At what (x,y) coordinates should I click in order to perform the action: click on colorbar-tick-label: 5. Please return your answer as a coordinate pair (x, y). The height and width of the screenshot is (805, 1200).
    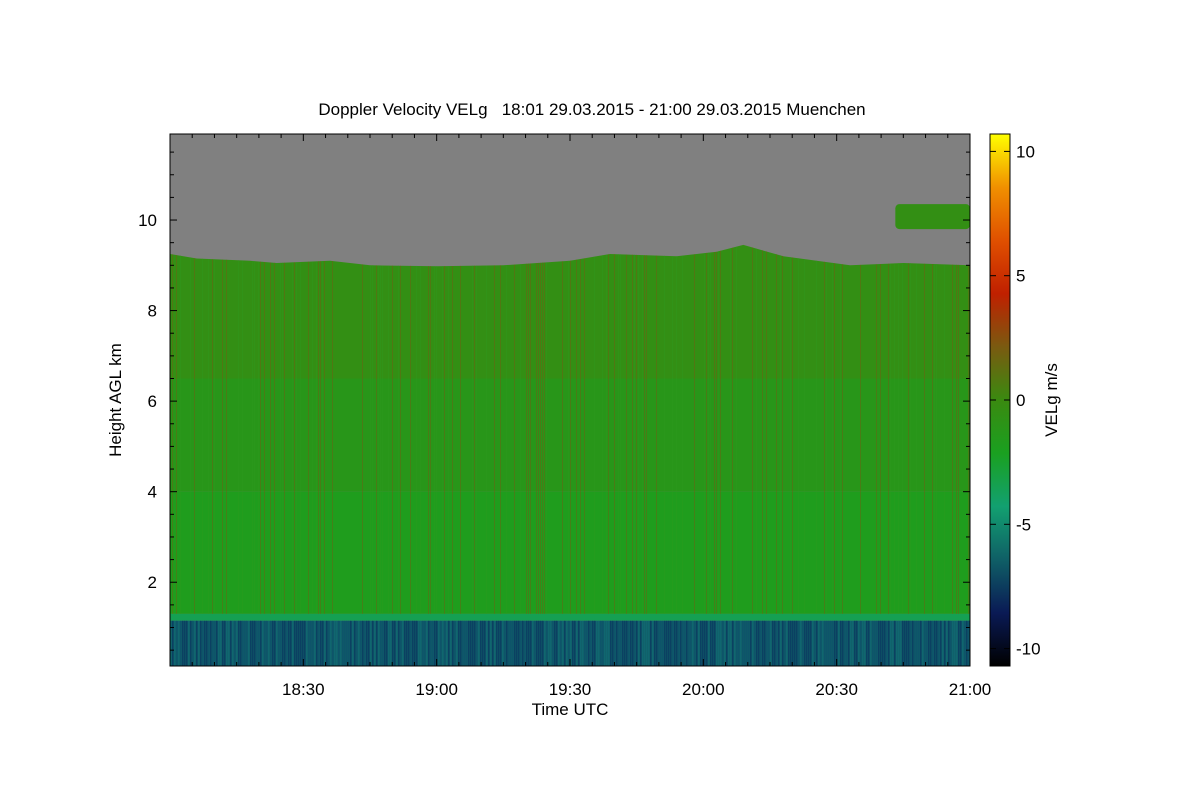
    Looking at the image, I should click on (1020, 276).